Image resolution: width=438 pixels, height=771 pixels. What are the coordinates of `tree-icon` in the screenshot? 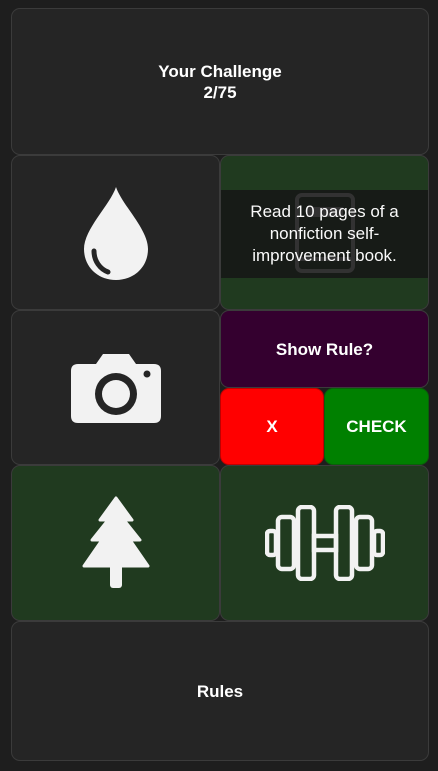 It's located at (115, 542).